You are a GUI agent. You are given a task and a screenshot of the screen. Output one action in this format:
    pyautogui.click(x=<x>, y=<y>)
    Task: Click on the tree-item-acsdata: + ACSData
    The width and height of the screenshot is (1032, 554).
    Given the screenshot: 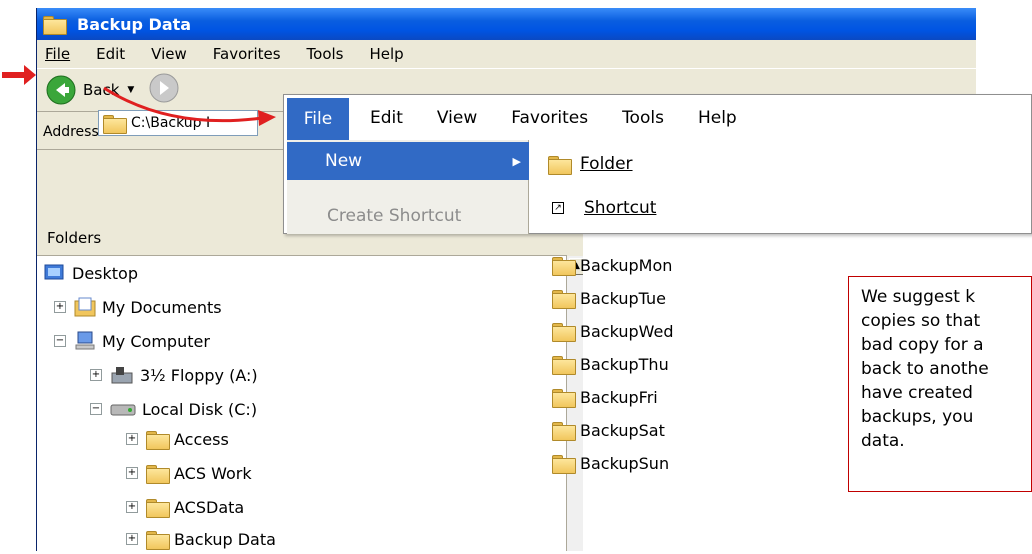 What is the action you would take?
    pyautogui.click(x=185, y=507)
    